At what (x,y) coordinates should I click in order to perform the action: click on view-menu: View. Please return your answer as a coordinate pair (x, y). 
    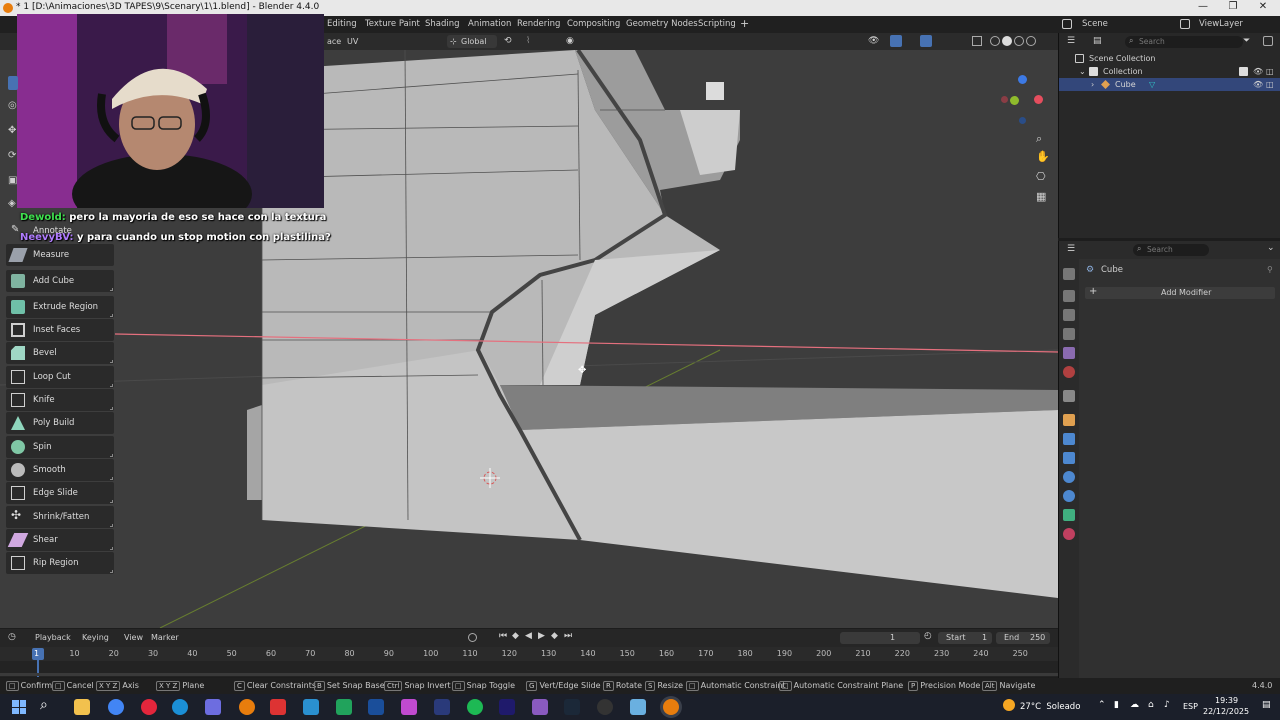
    Looking at the image, I should click on (133, 637).